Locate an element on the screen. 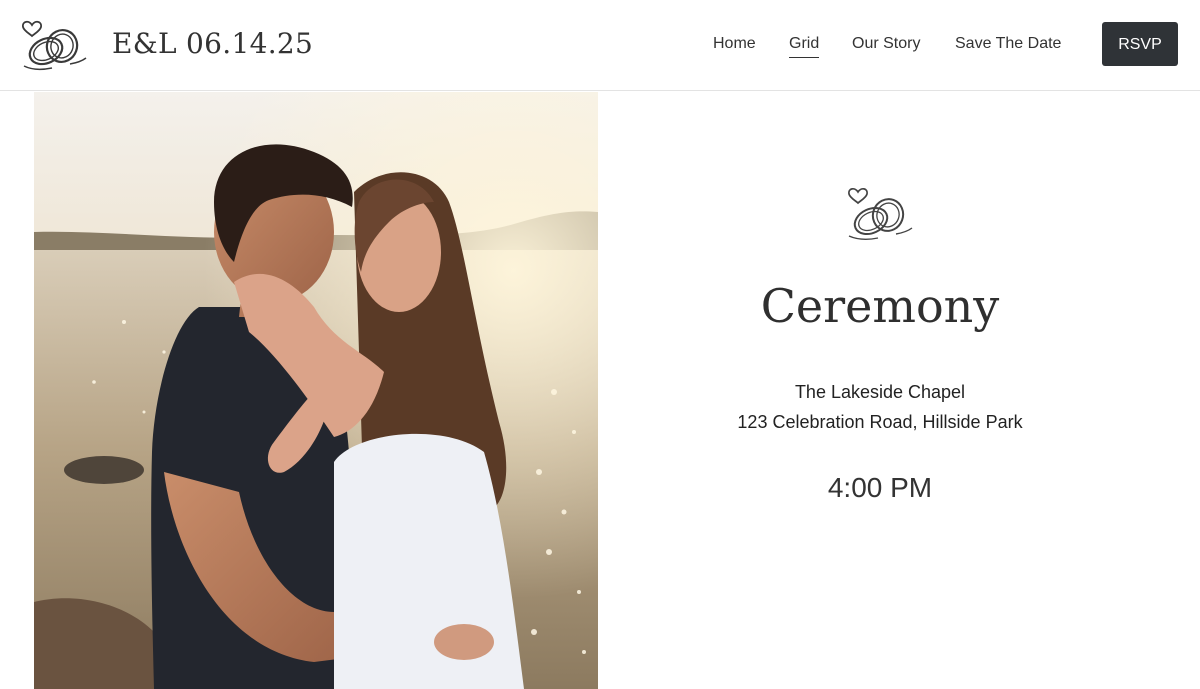  site-brand-title: E&L 06.14.25 is located at coordinates (212, 44).